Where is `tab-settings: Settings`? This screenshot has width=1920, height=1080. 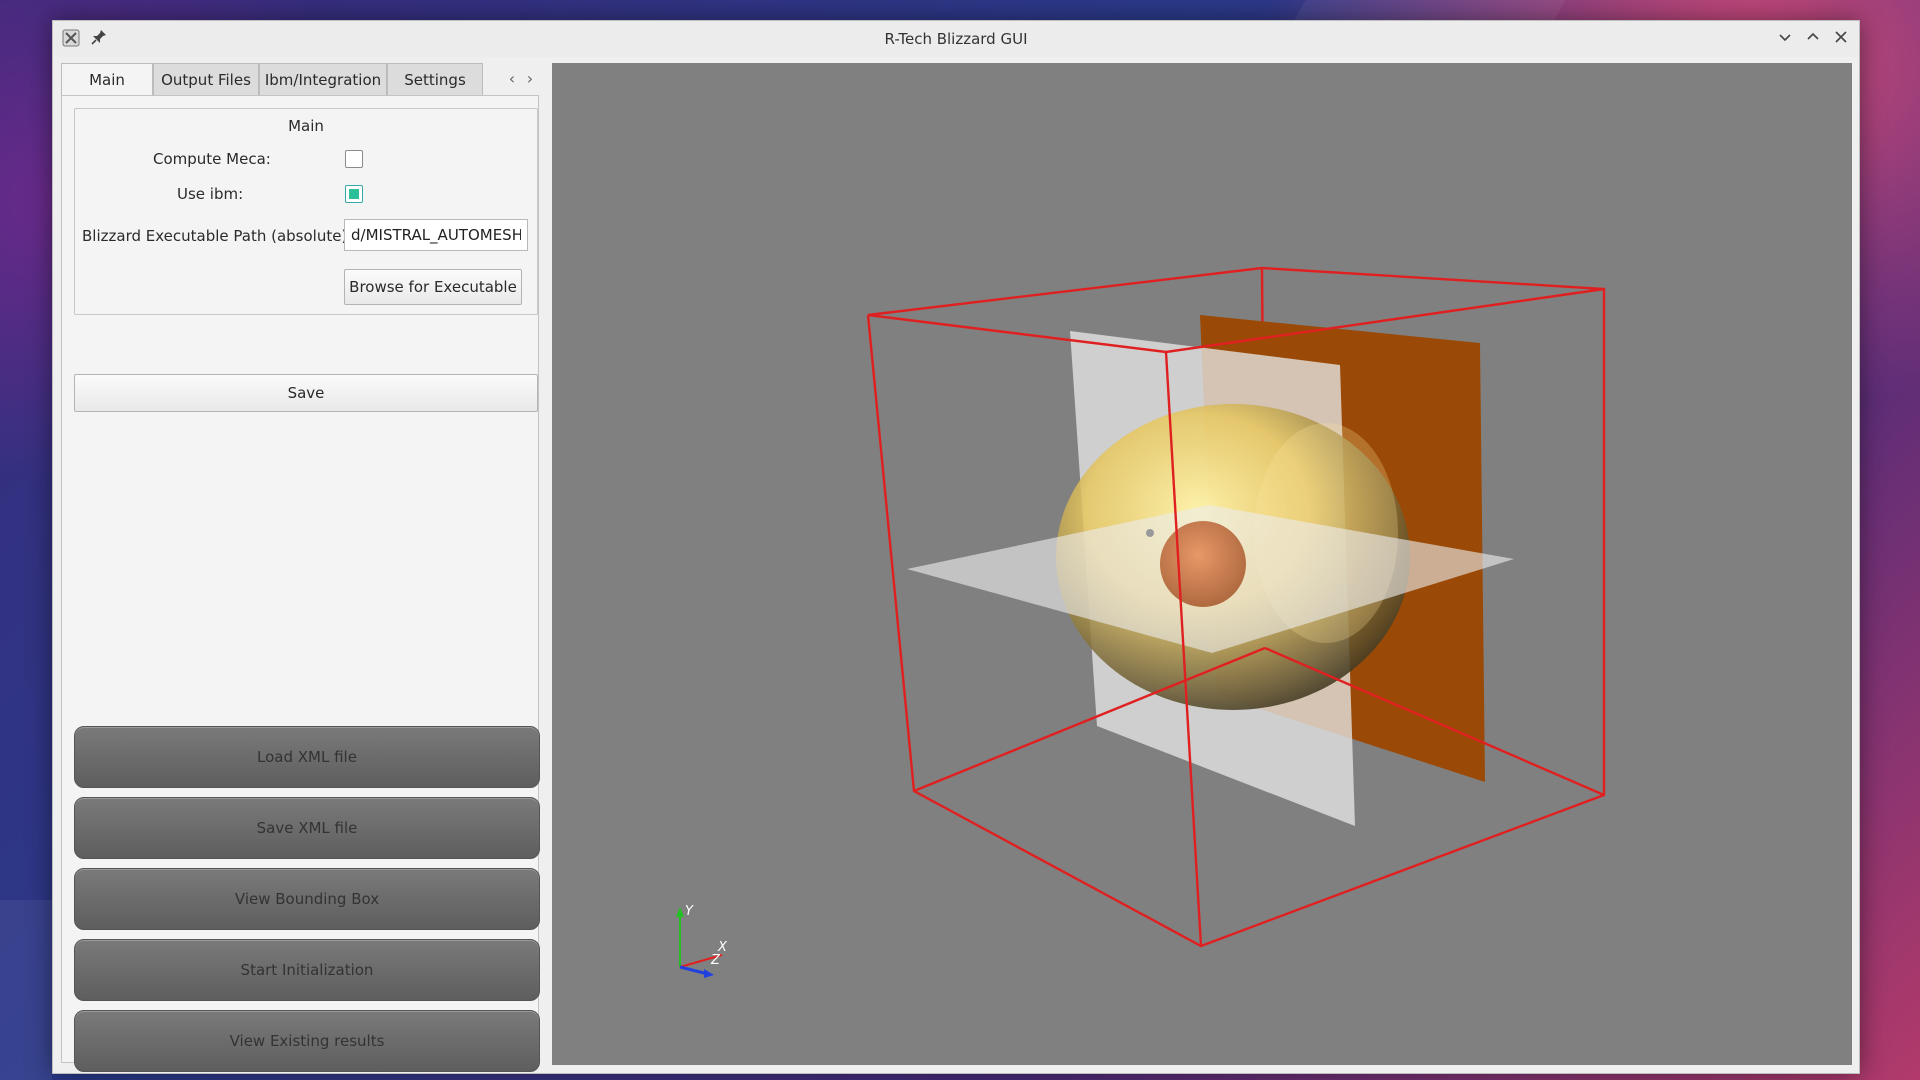
tab-settings: Settings is located at coordinates (435, 79).